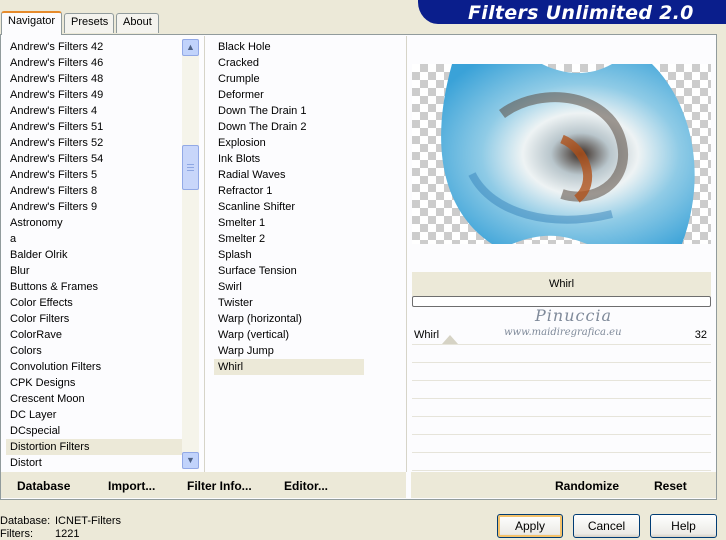 Image resolution: width=726 pixels, height=540 pixels. Describe the element at coordinates (190, 254) in the screenshot. I see `category-scrollbar: ▲ ▼` at that location.